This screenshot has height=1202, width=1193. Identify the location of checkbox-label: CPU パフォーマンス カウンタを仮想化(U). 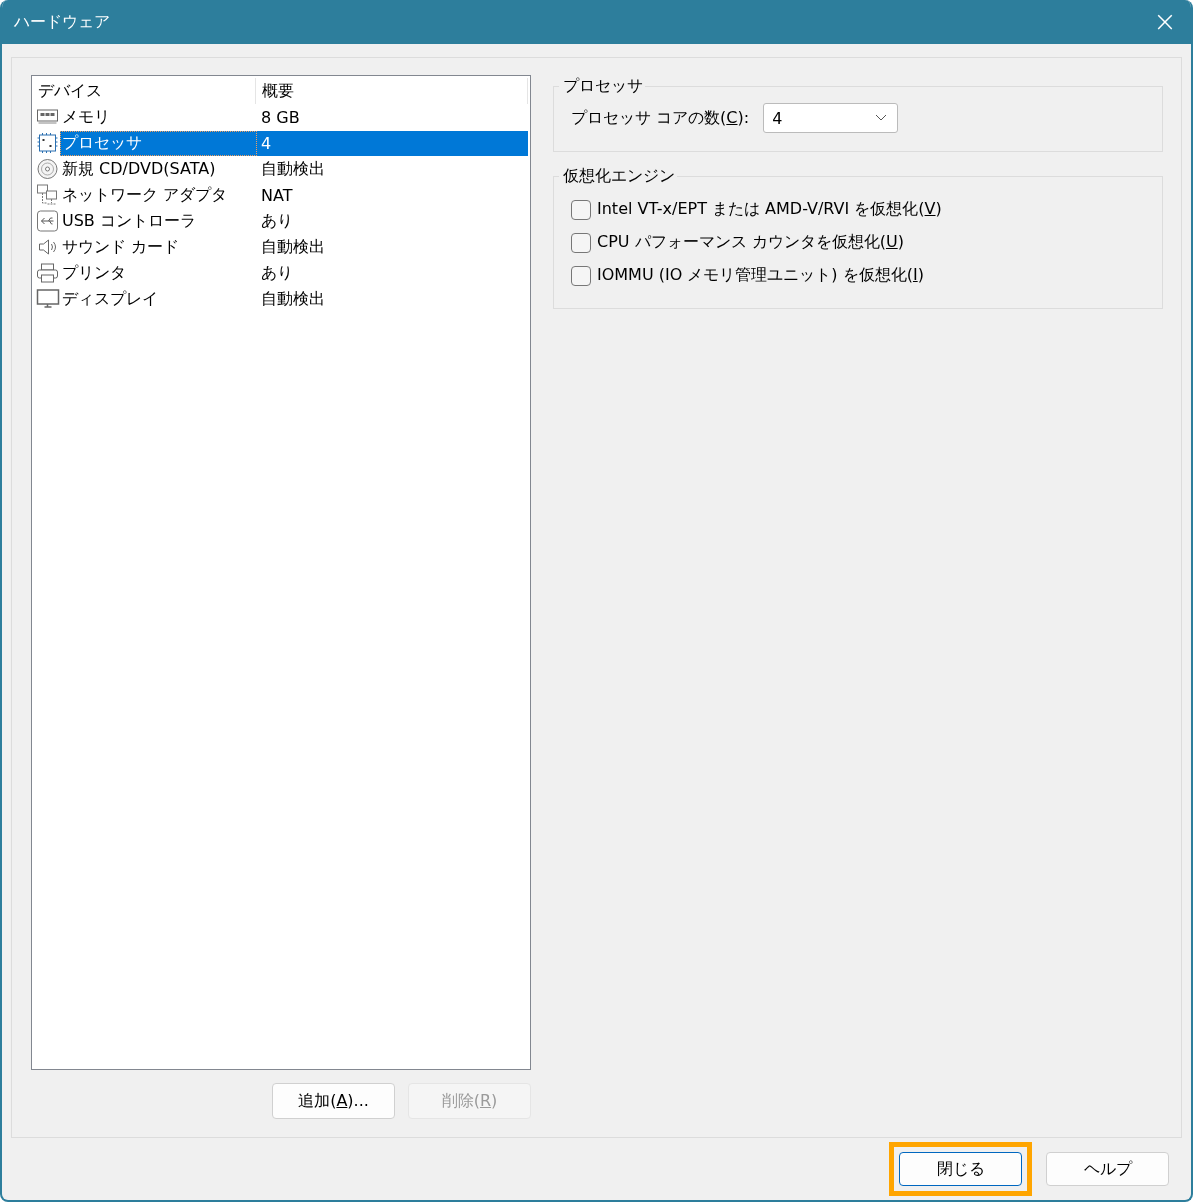
(750, 242).